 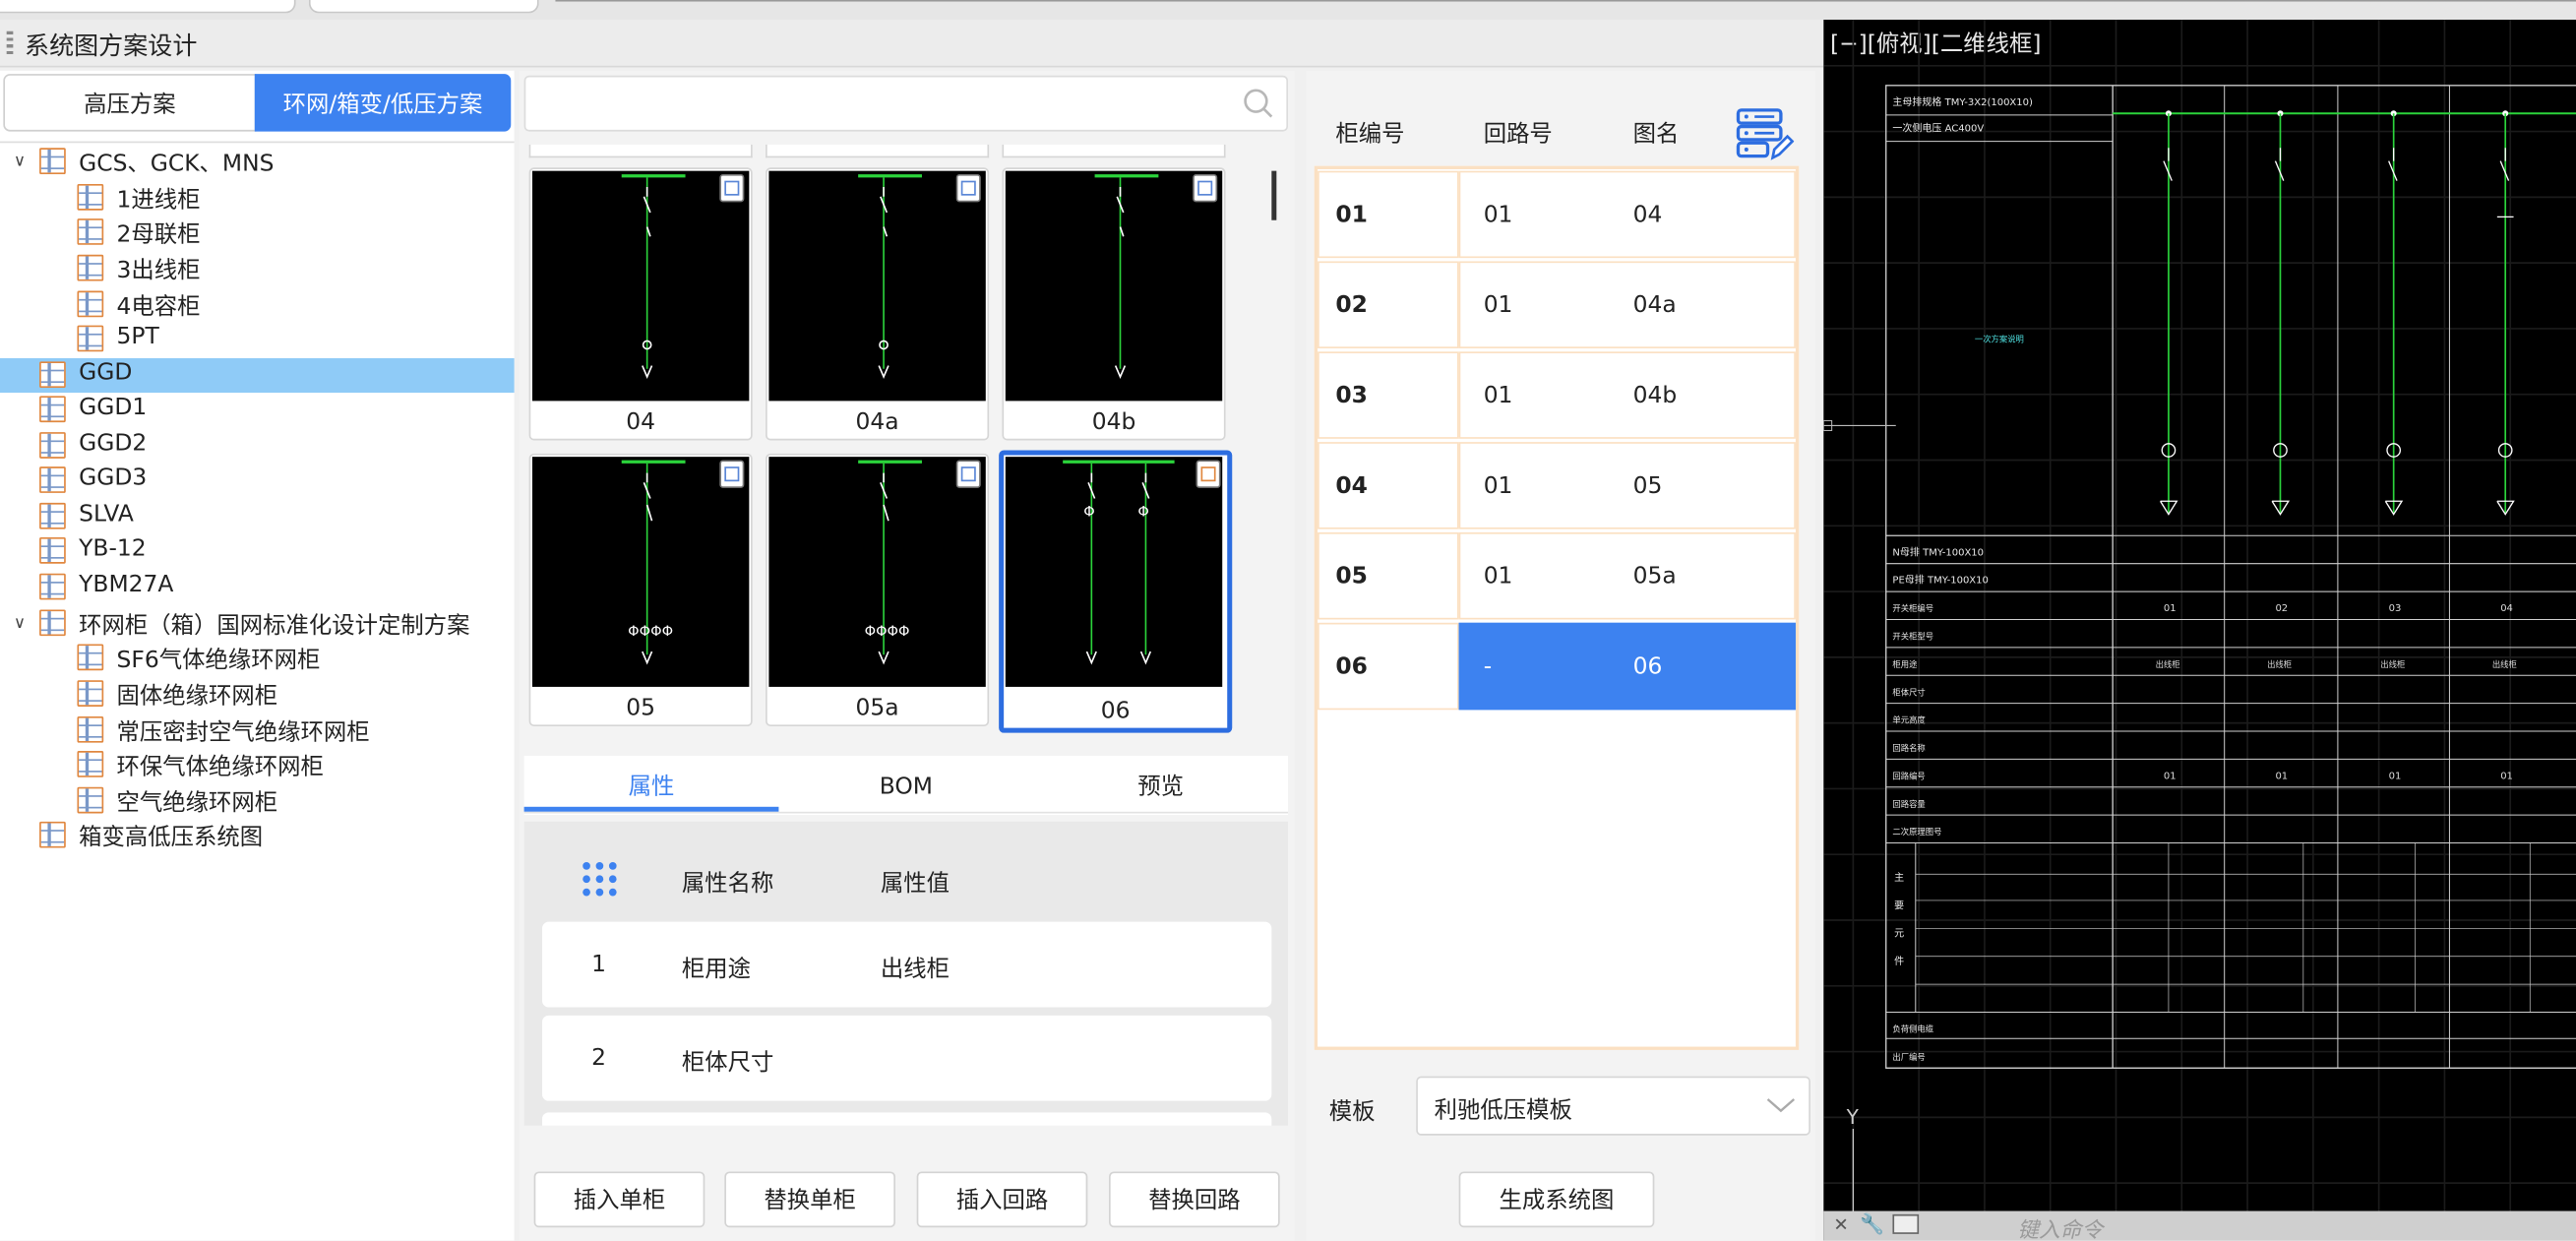 I want to click on tree-item: GGD2, so click(x=257, y=447).